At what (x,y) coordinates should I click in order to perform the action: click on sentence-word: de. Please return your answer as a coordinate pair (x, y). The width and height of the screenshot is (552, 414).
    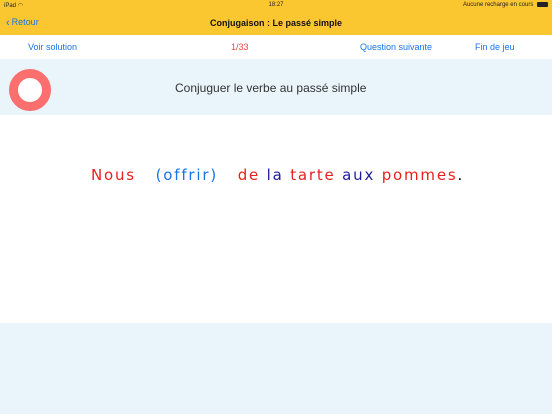
    Looking at the image, I should click on (249, 175).